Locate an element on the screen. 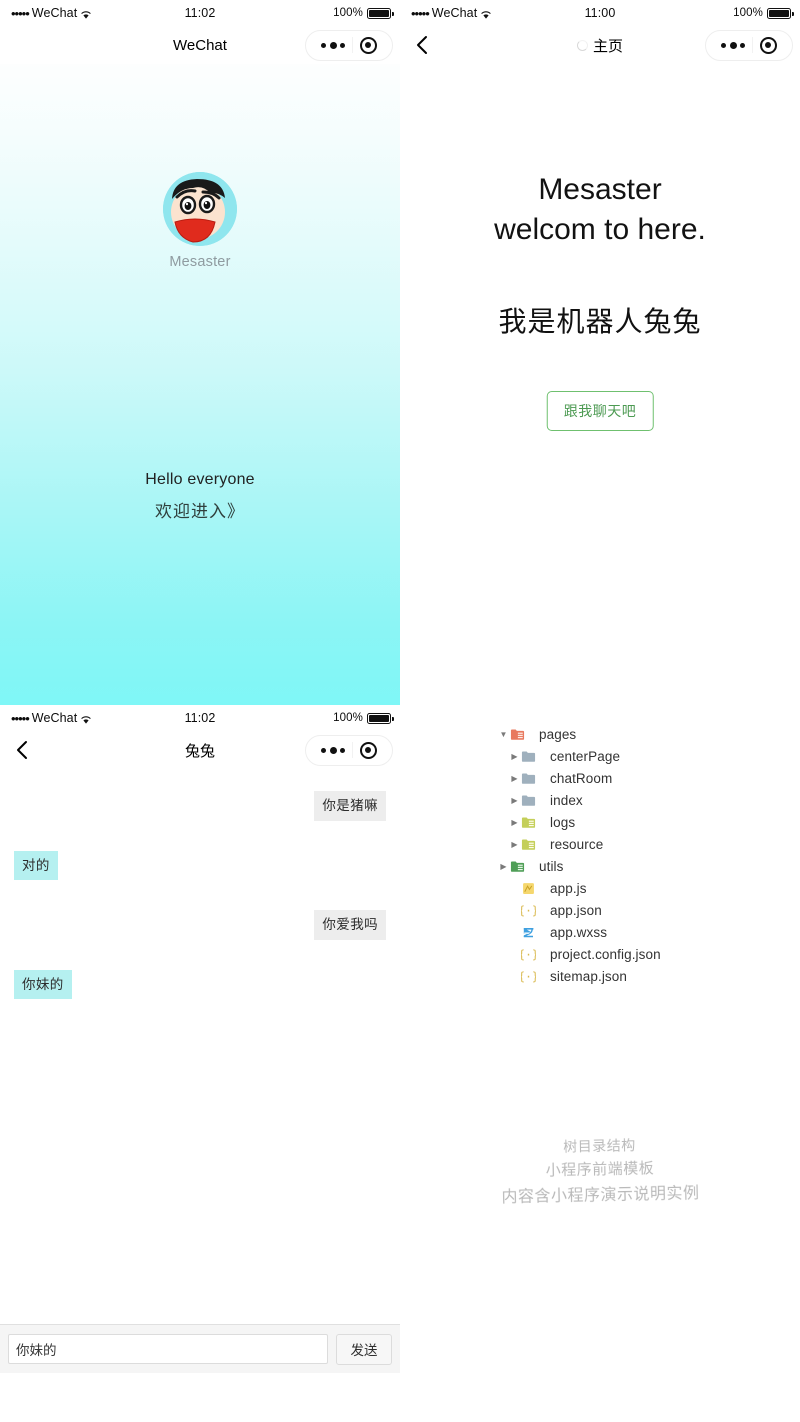  message-row: 你是猪嘛 is located at coordinates (197, 806).